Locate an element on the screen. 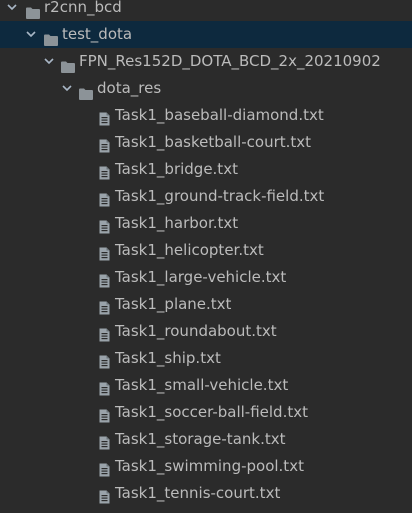 This screenshot has width=412, height=513. tree-file-item: Task1_large-vehicle.txt is located at coordinates (206, 277).